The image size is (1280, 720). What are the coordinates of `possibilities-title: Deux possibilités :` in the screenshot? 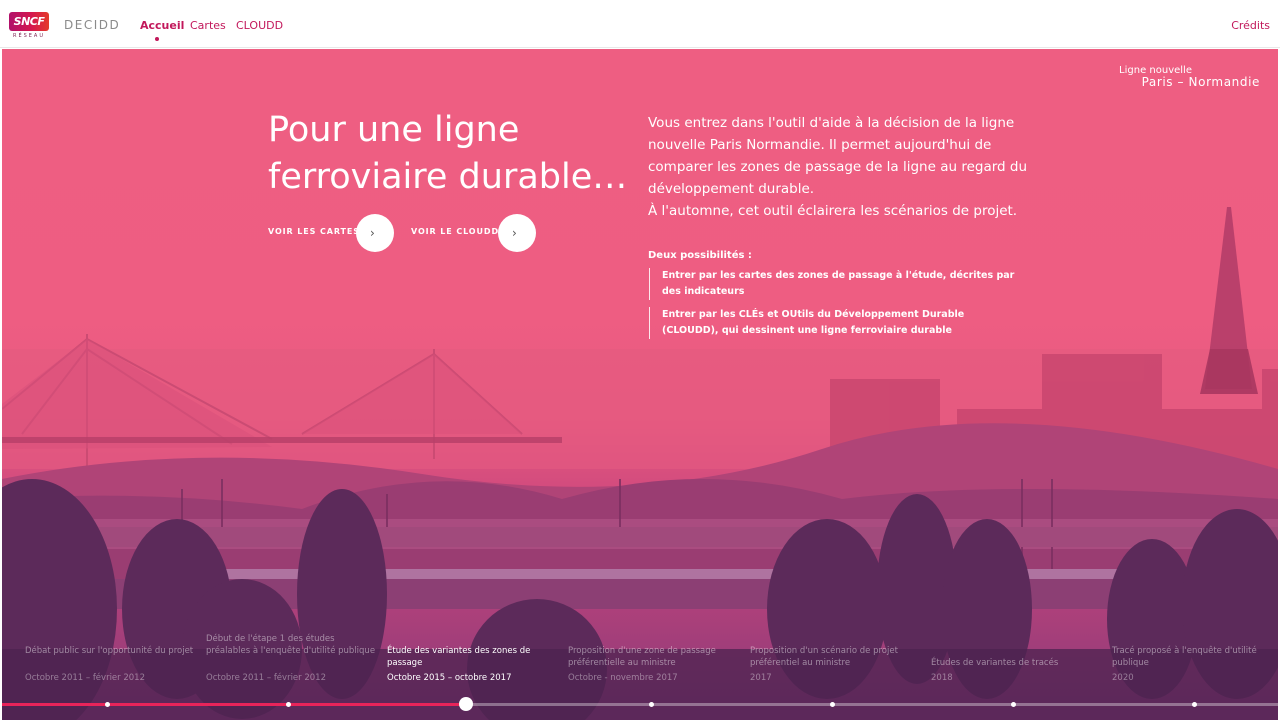 It's located at (700, 255).